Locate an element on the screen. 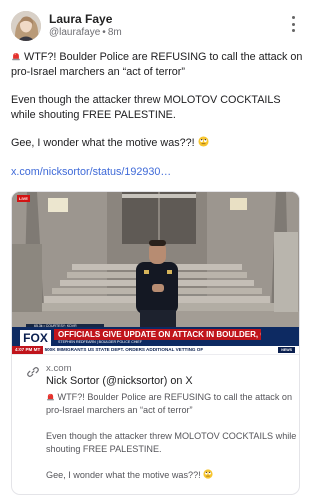 The image size is (320, 500). avatar-photo is located at coordinates (26, 26).